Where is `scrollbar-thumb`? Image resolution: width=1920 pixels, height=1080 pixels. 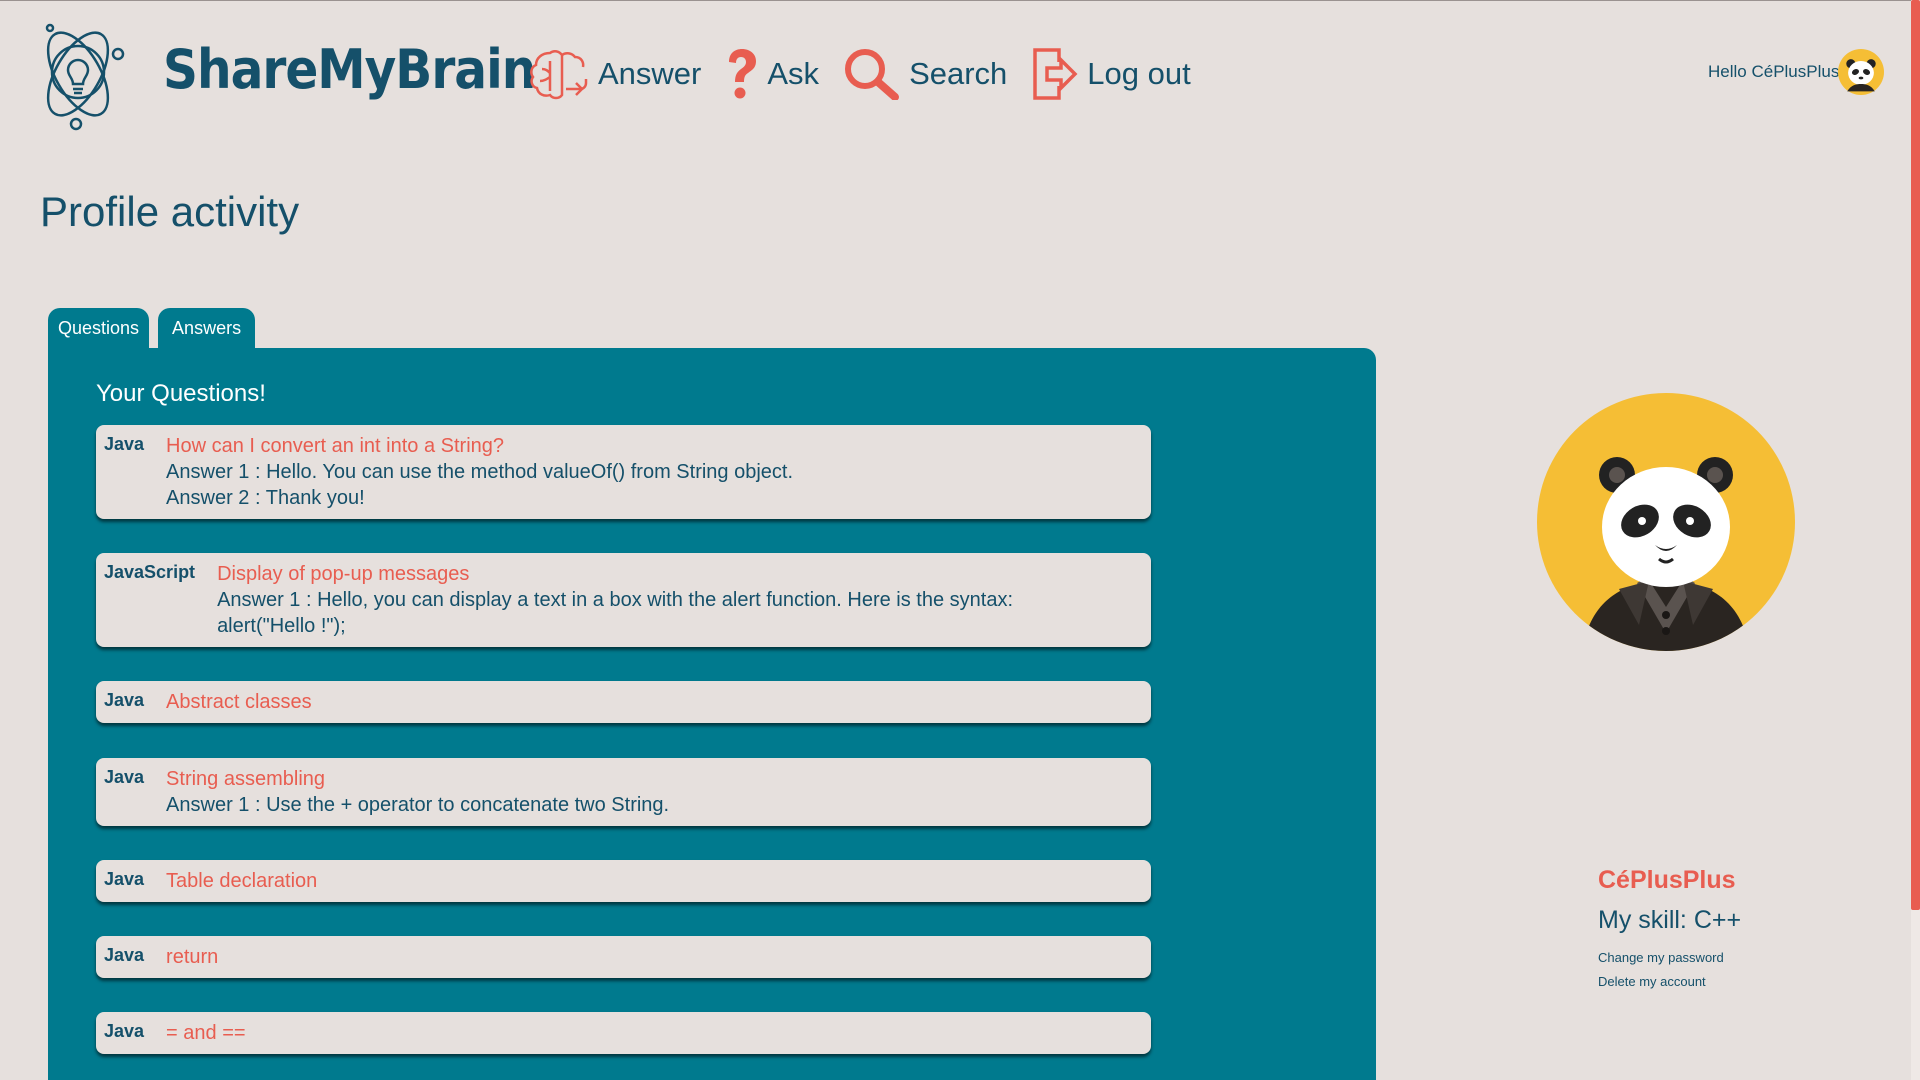
scrollbar-thumb is located at coordinates (1915, 455).